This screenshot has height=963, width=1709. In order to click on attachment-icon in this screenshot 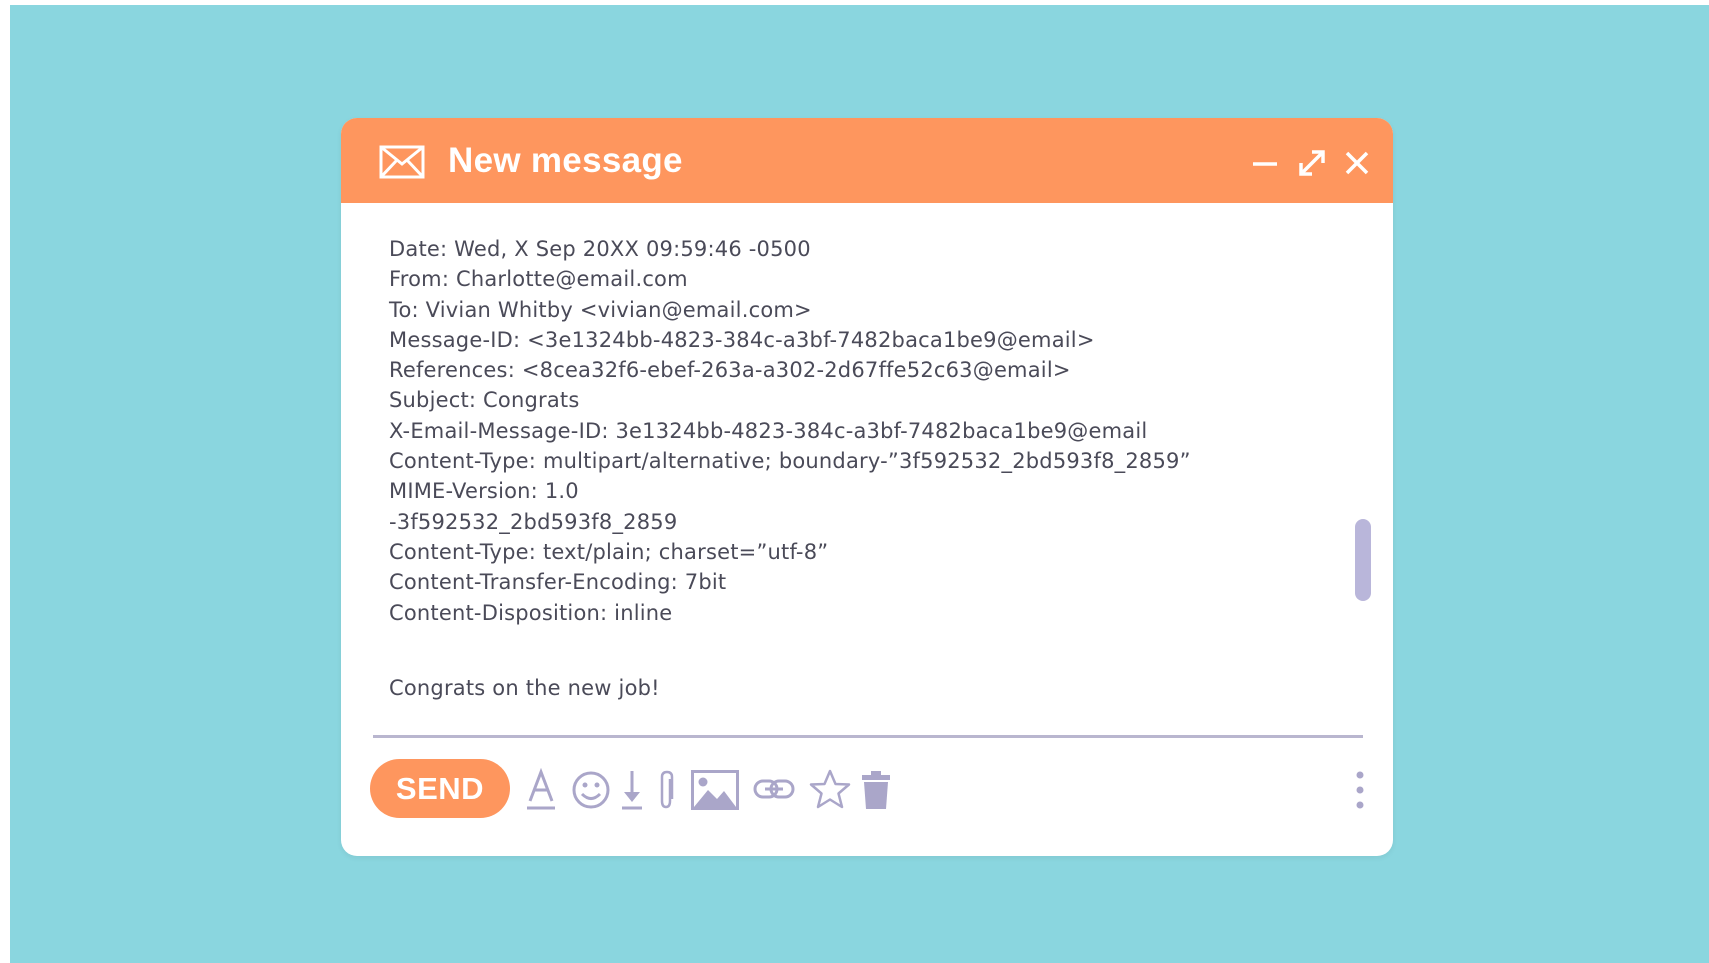, I will do `click(667, 789)`.